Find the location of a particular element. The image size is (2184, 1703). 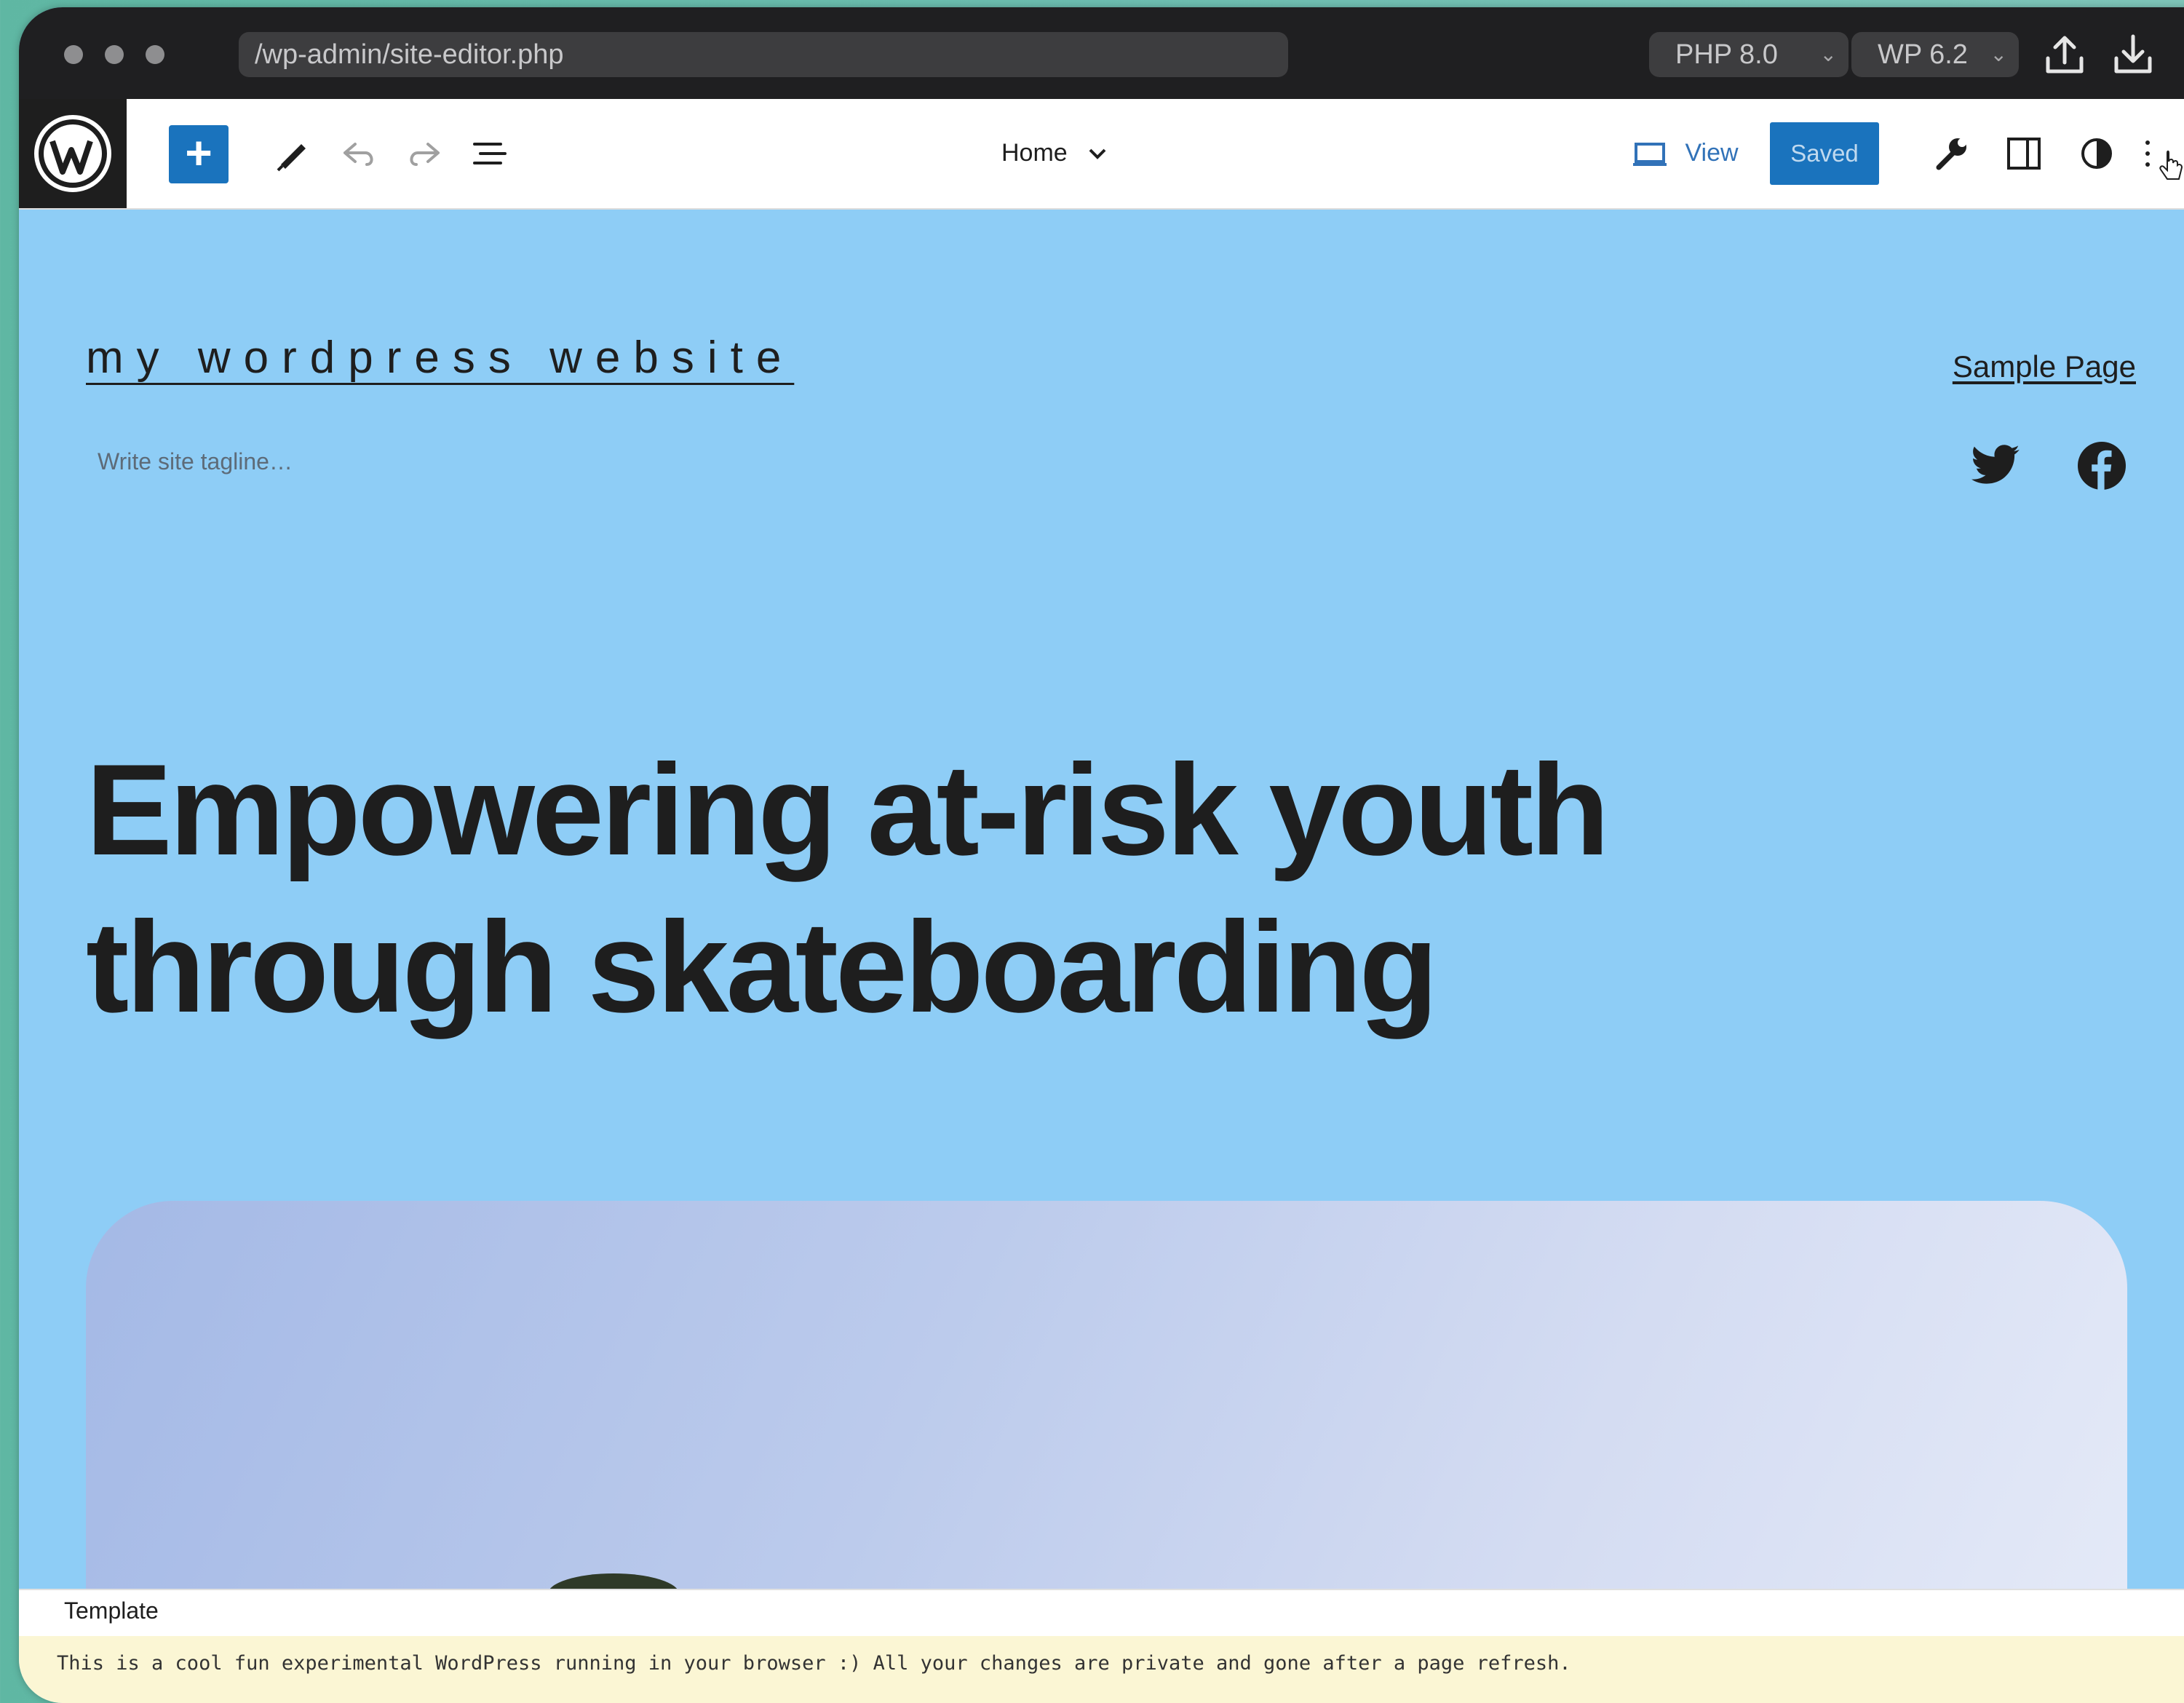

download-icon is located at coordinates (2133, 54).